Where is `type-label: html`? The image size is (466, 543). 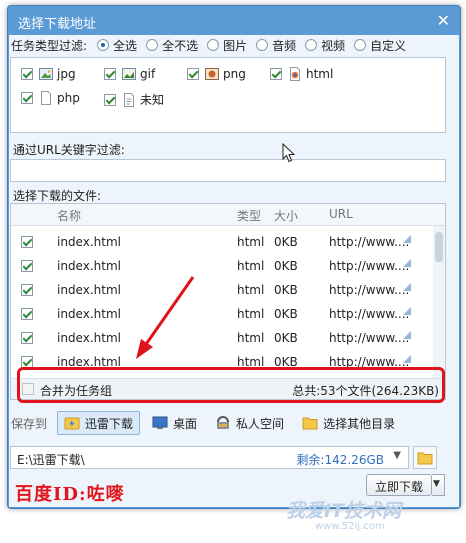 type-label: html is located at coordinates (320, 74).